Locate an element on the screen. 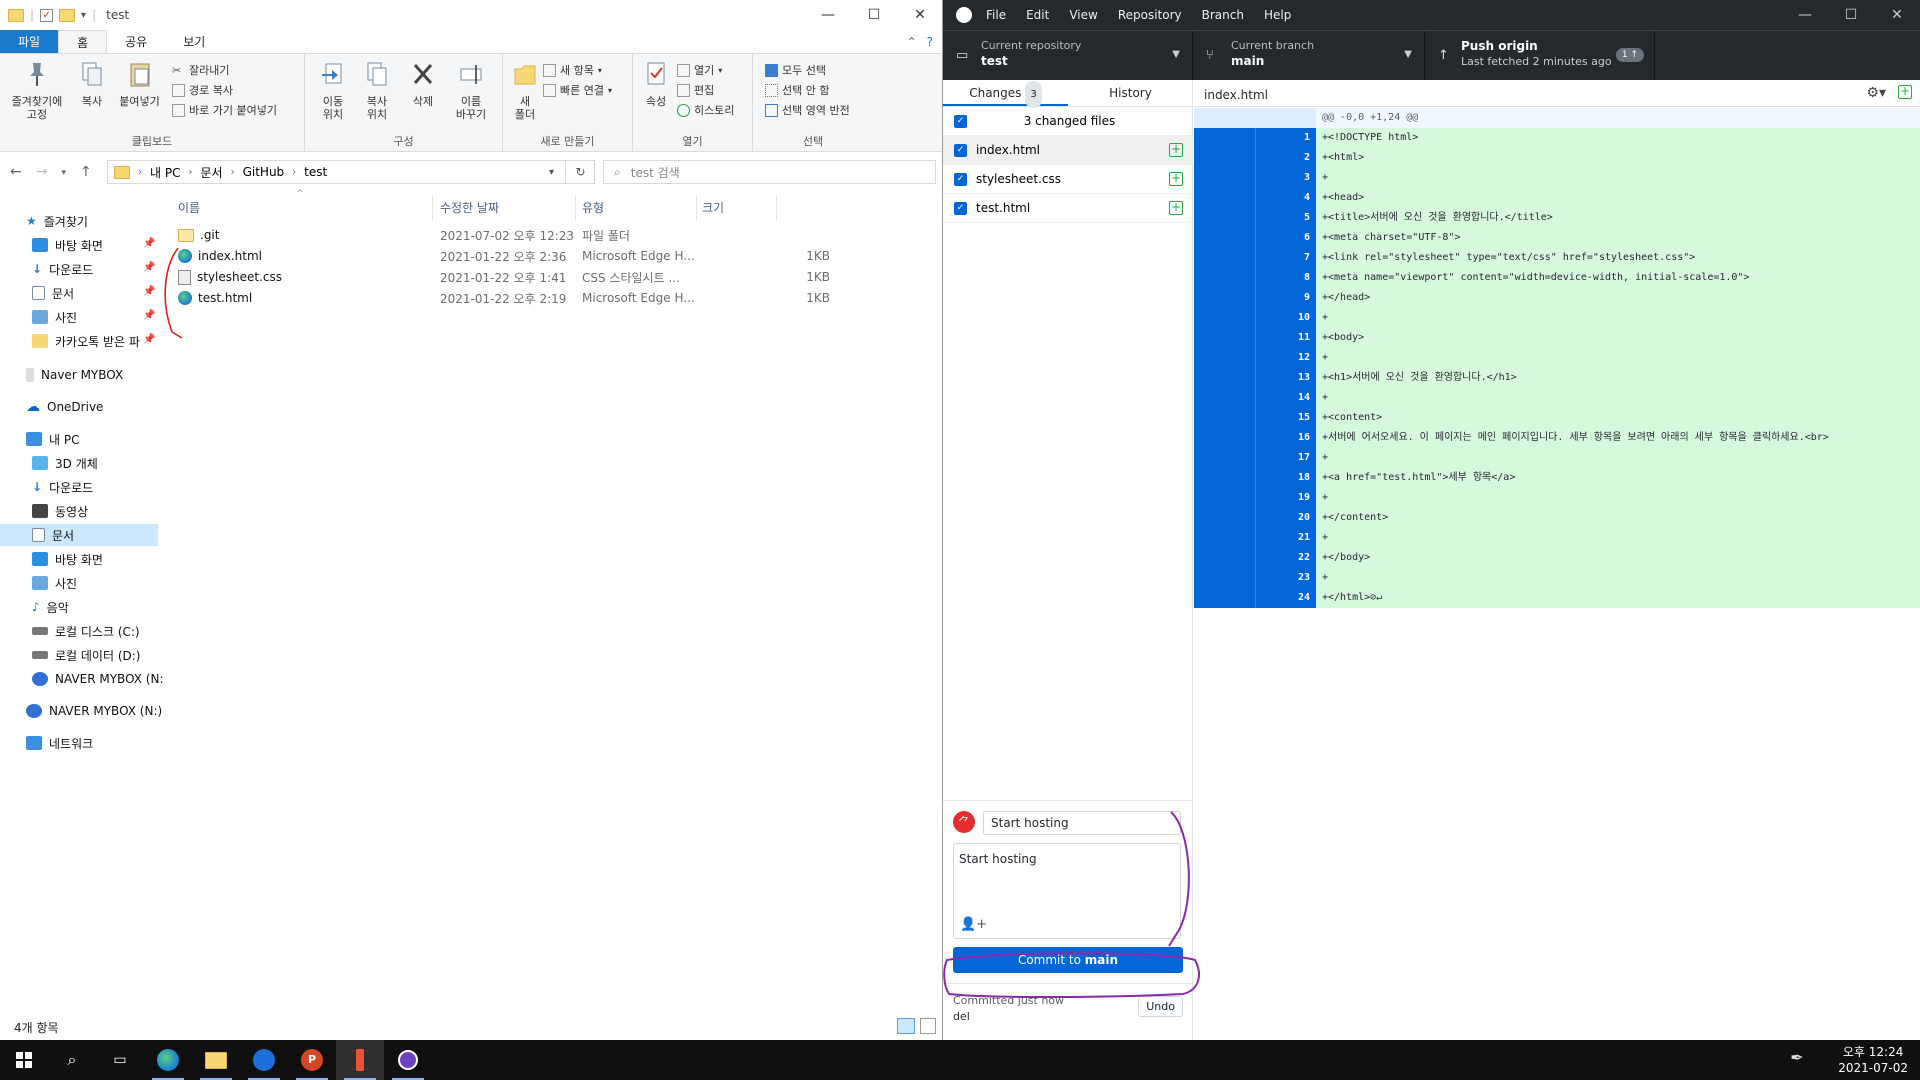 Image resolution: width=1920 pixels, height=1080 pixels. move-to-button: 이동 위치 is located at coordinates (333, 90).